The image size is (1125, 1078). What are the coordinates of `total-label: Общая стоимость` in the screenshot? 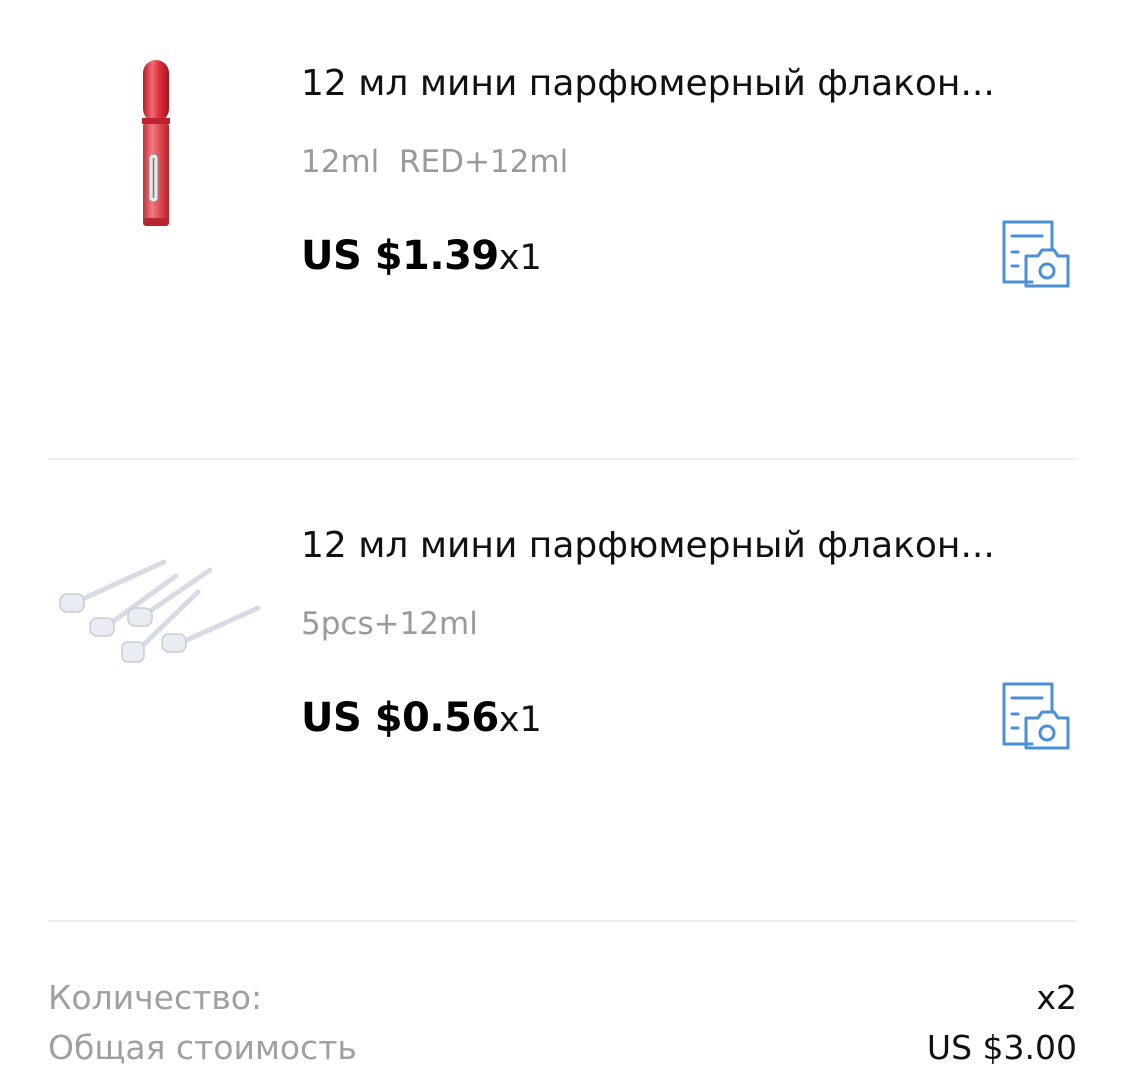 It's located at (202, 1047).